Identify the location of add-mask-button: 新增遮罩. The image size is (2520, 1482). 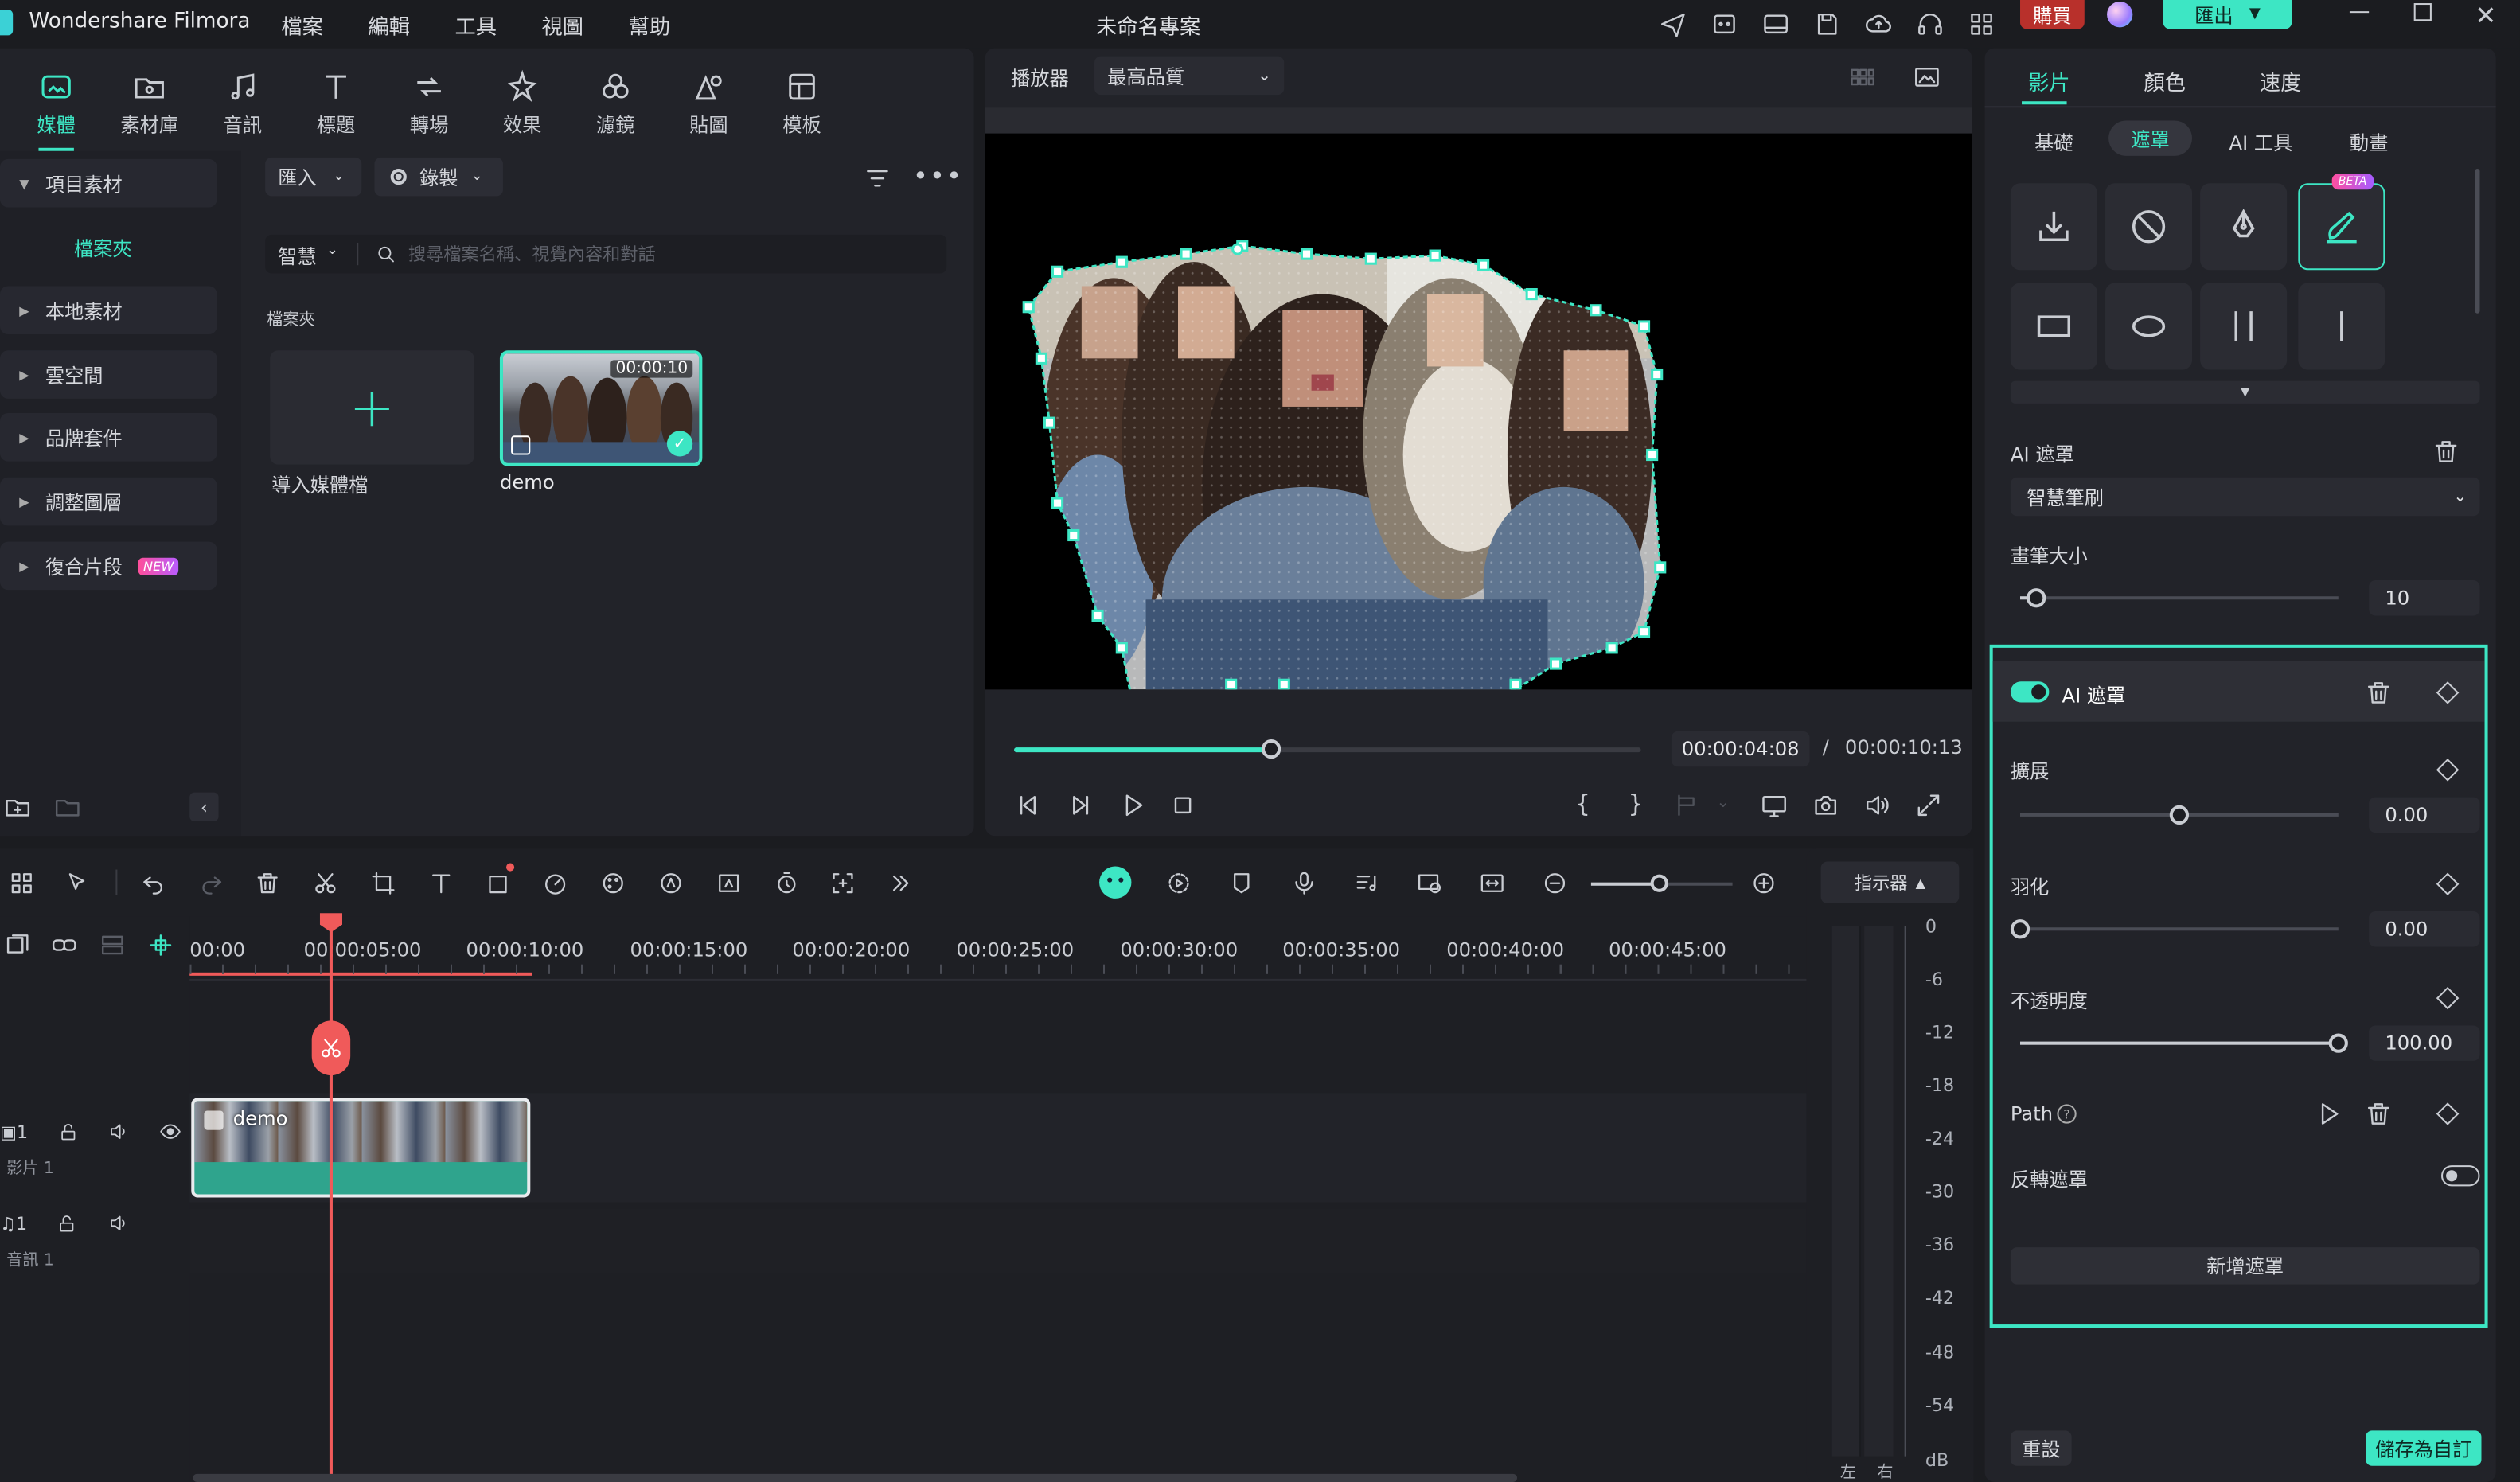
(2245, 1266).